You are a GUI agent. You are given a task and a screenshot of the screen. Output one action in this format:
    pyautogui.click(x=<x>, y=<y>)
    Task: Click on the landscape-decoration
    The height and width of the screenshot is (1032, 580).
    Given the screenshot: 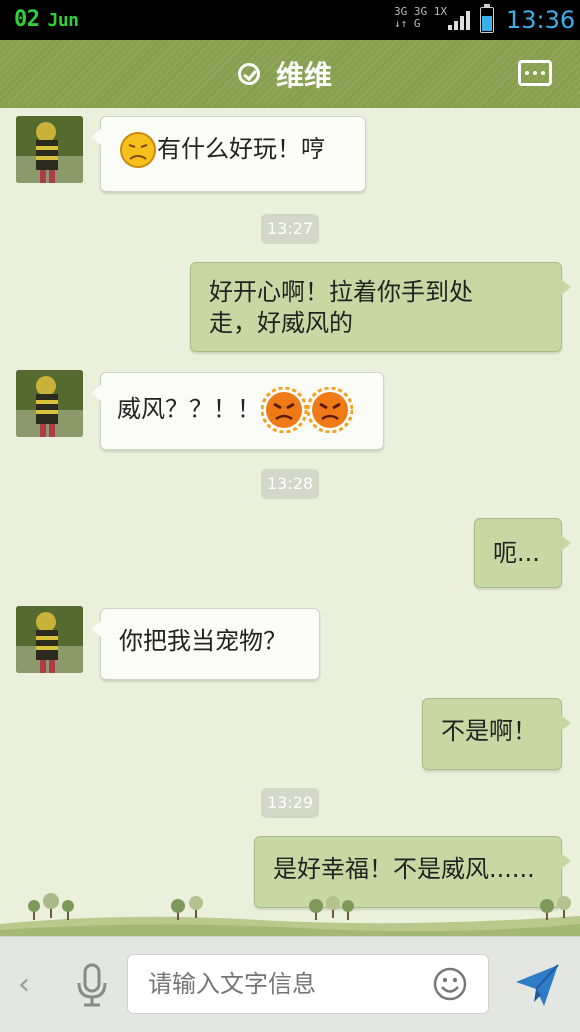 What is the action you would take?
    pyautogui.click(x=290, y=914)
    